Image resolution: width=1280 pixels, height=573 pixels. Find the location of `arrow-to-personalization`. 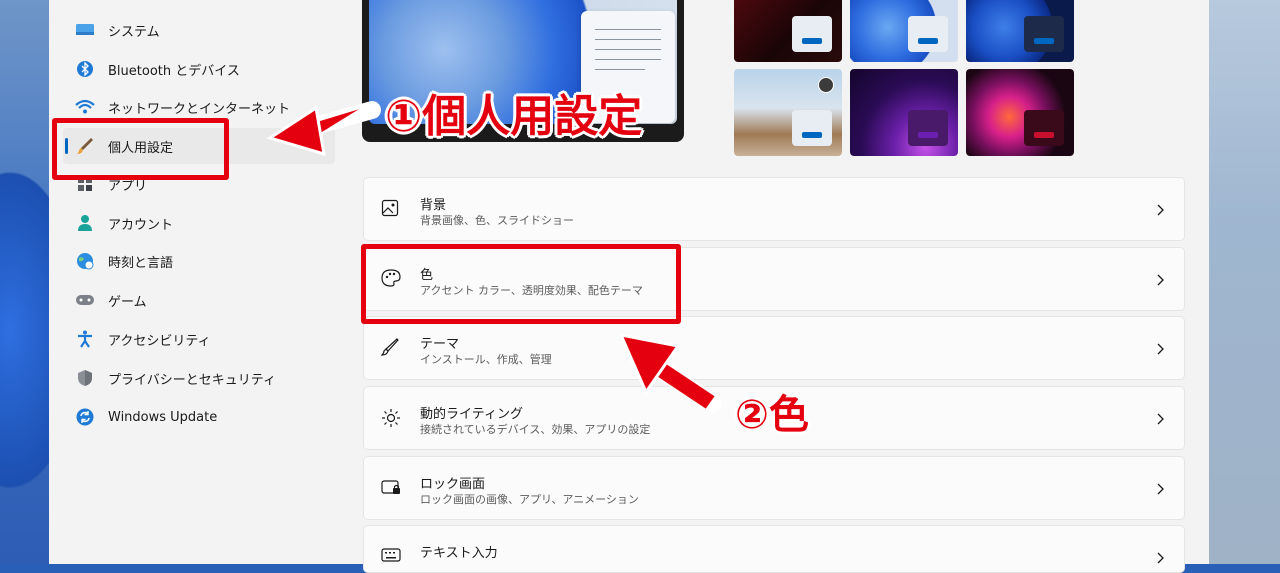

arrow-to-personalization is located at coordinates (323, 129).